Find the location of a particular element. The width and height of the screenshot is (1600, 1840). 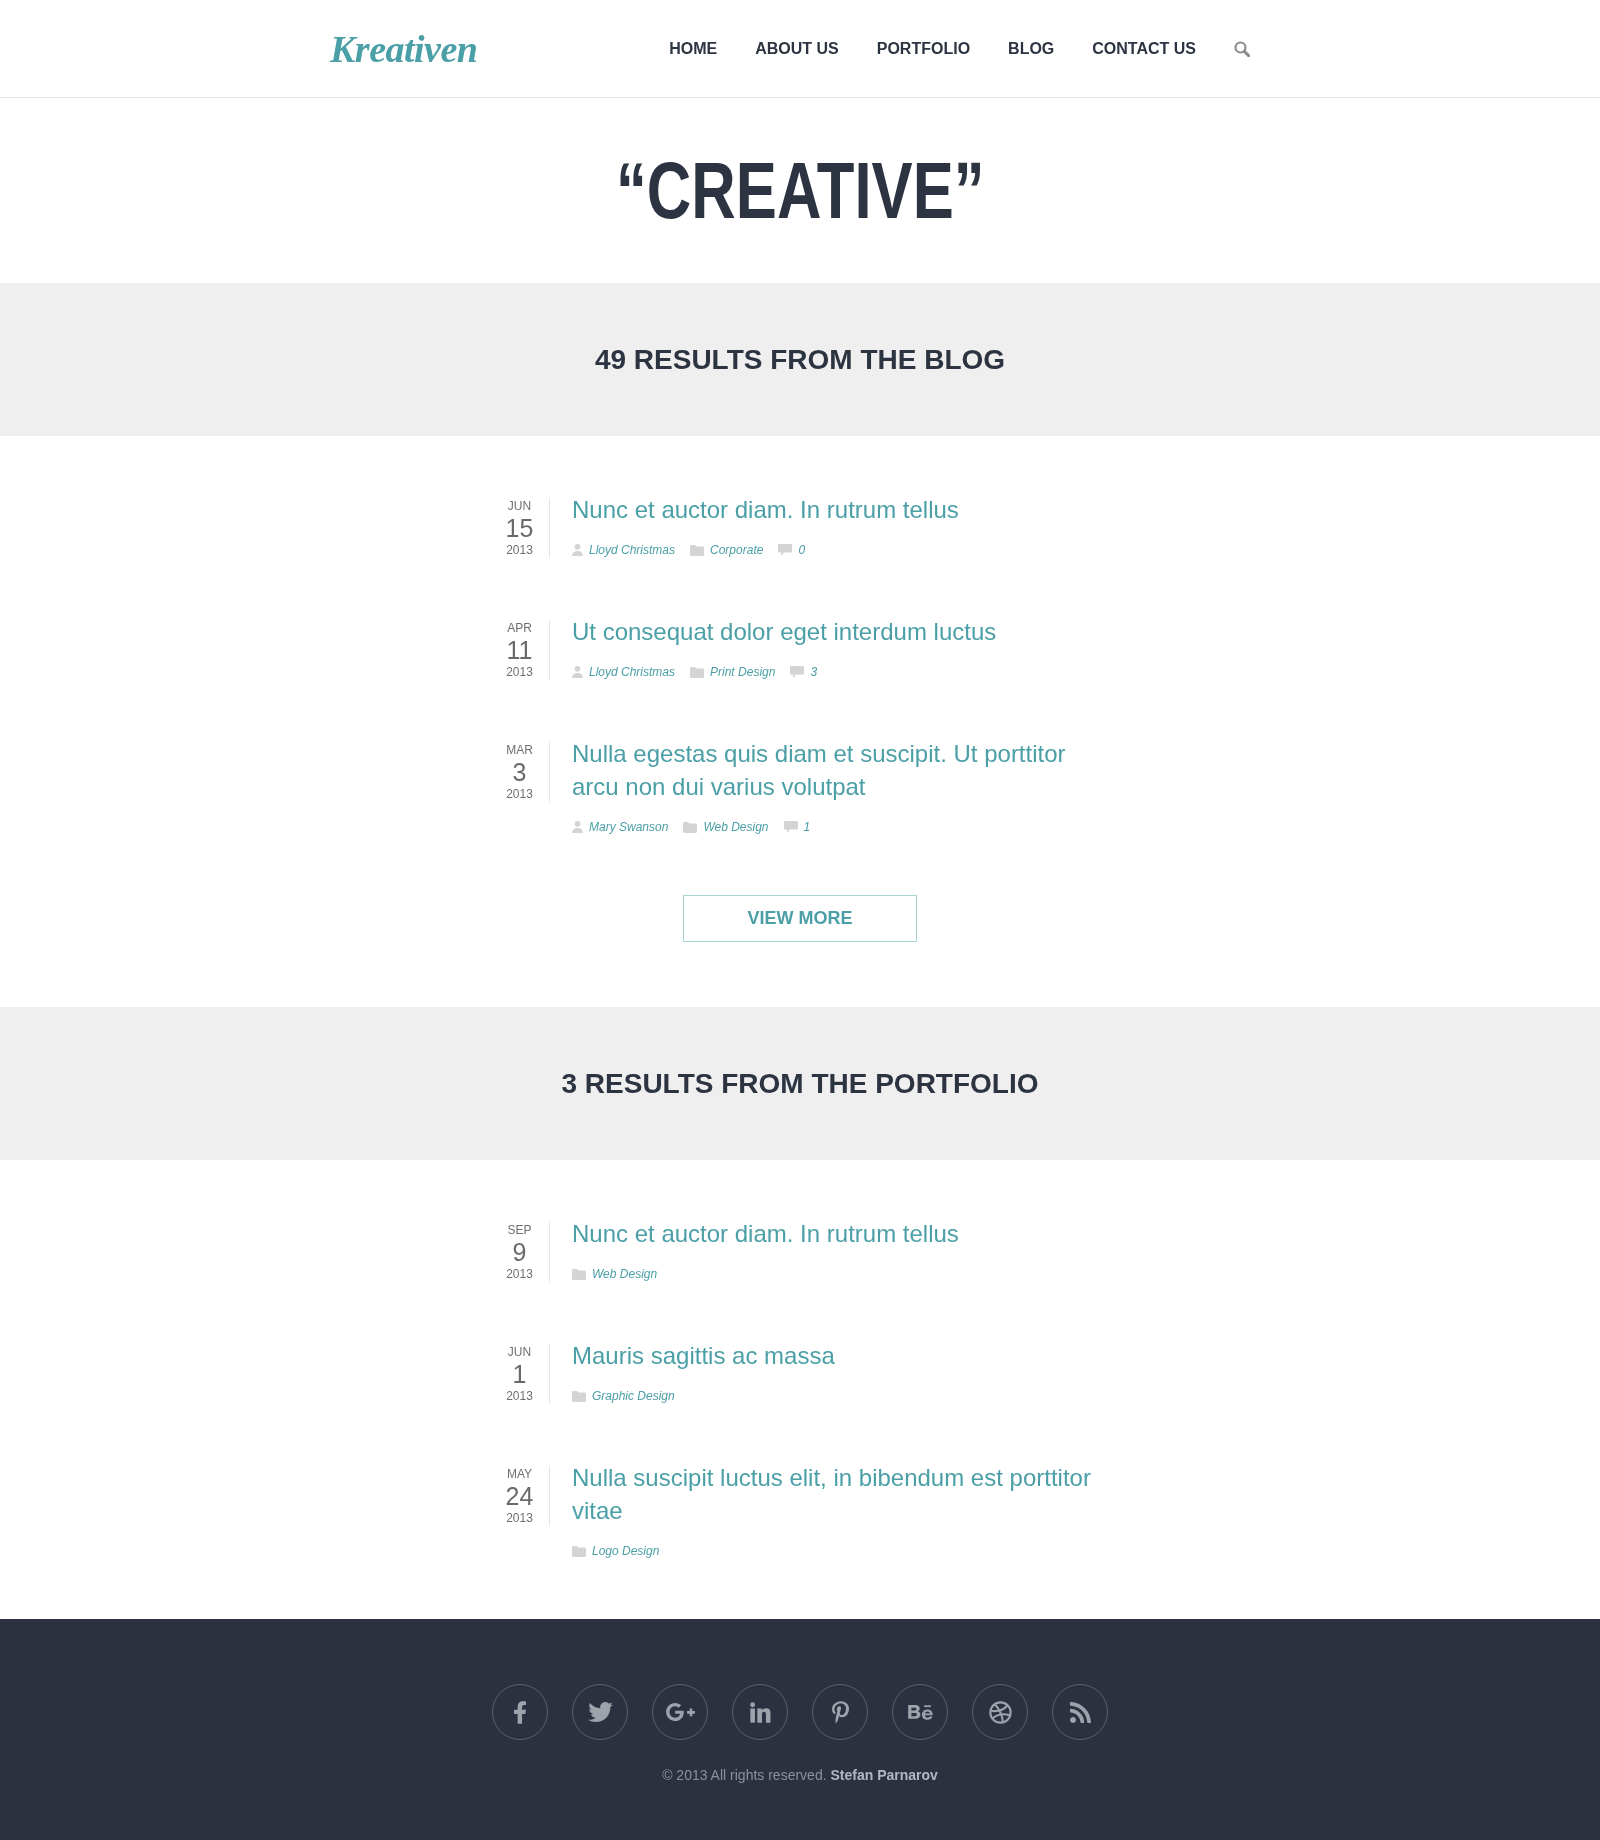

nav-link: HOME is located at coordinates (693, 48).